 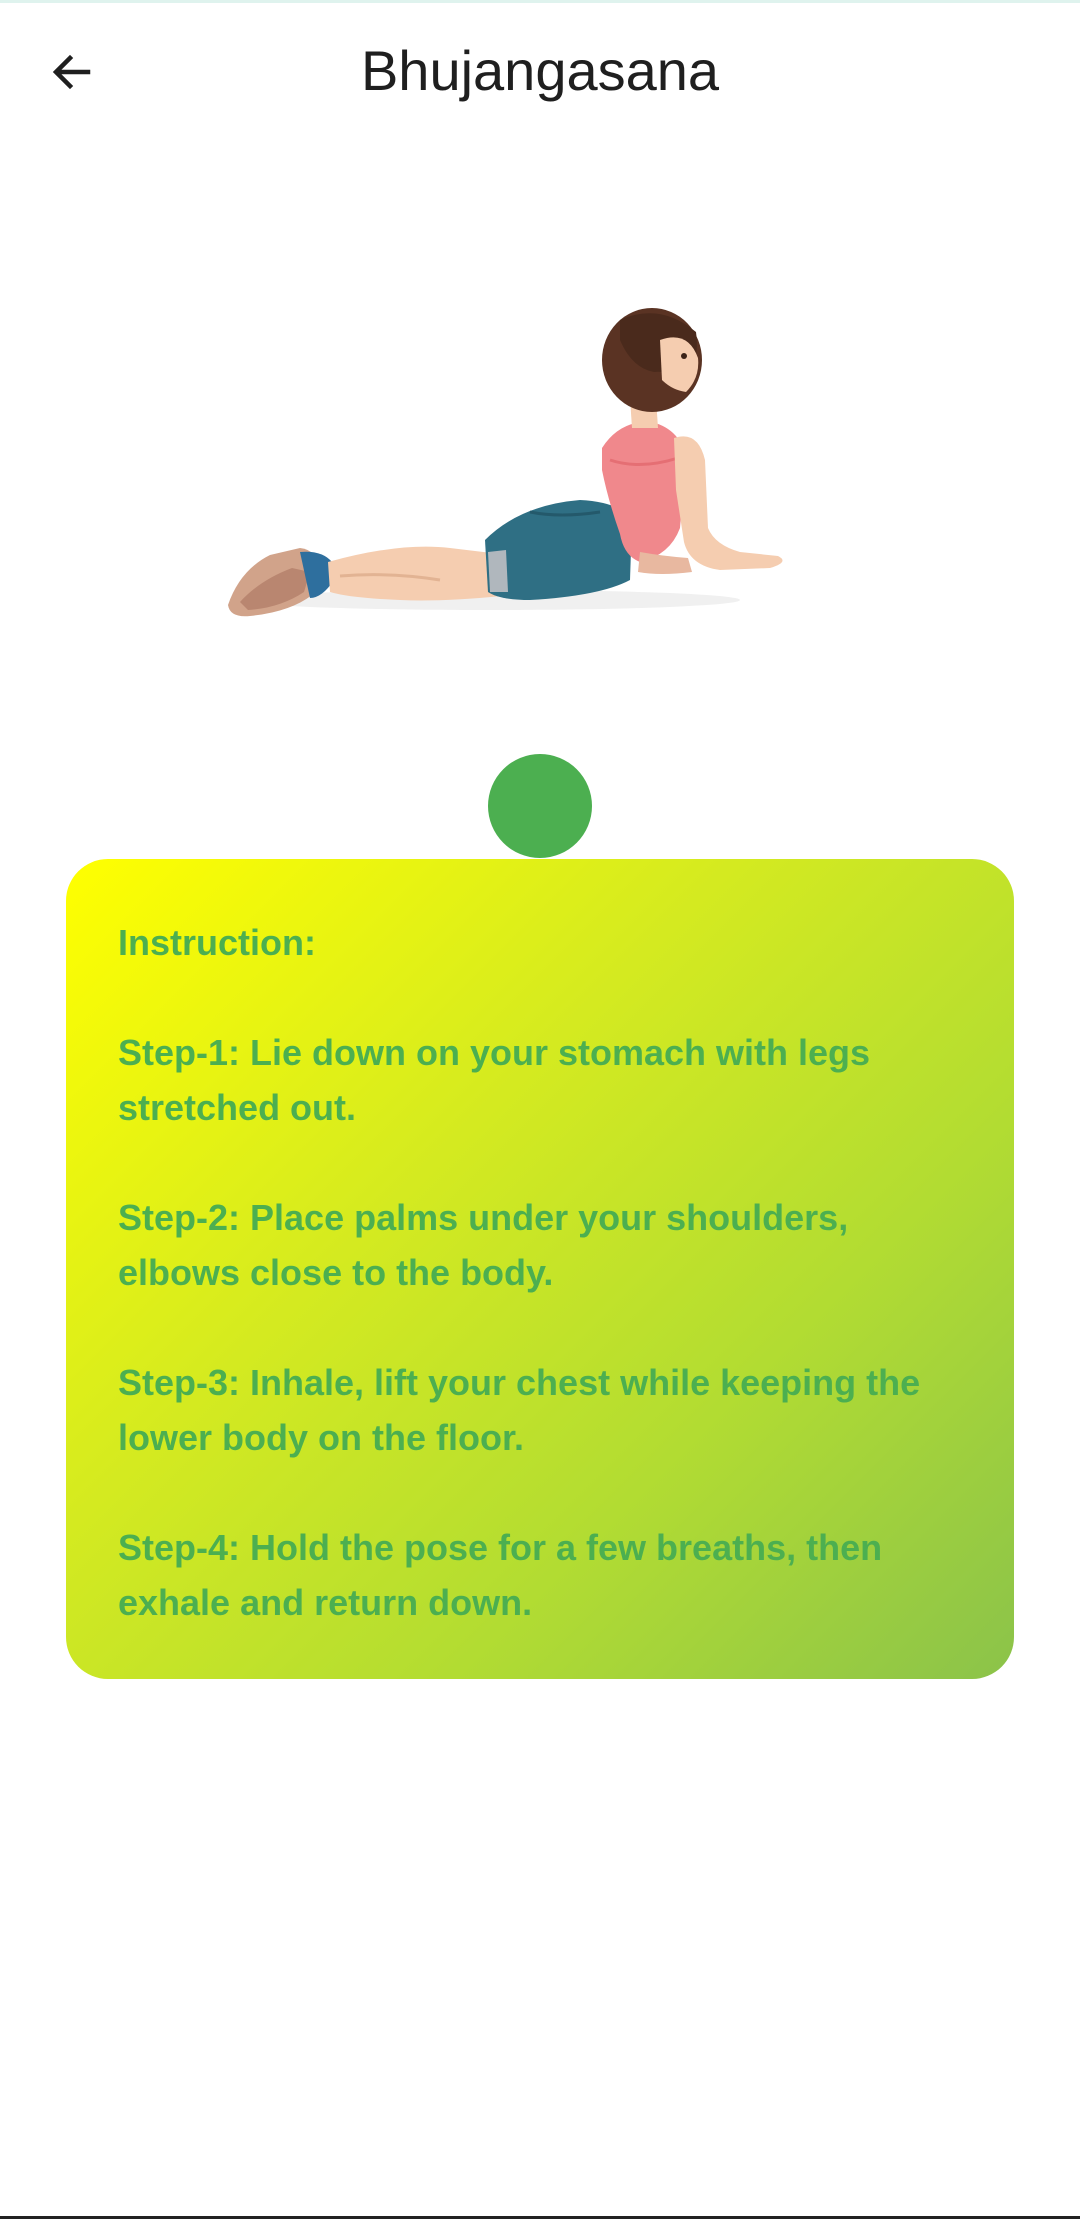 What do you see at coordinates (217, 942) in the screenshot?
I see `instruction-heading: Instruction:` at bounding box center [217, 942].